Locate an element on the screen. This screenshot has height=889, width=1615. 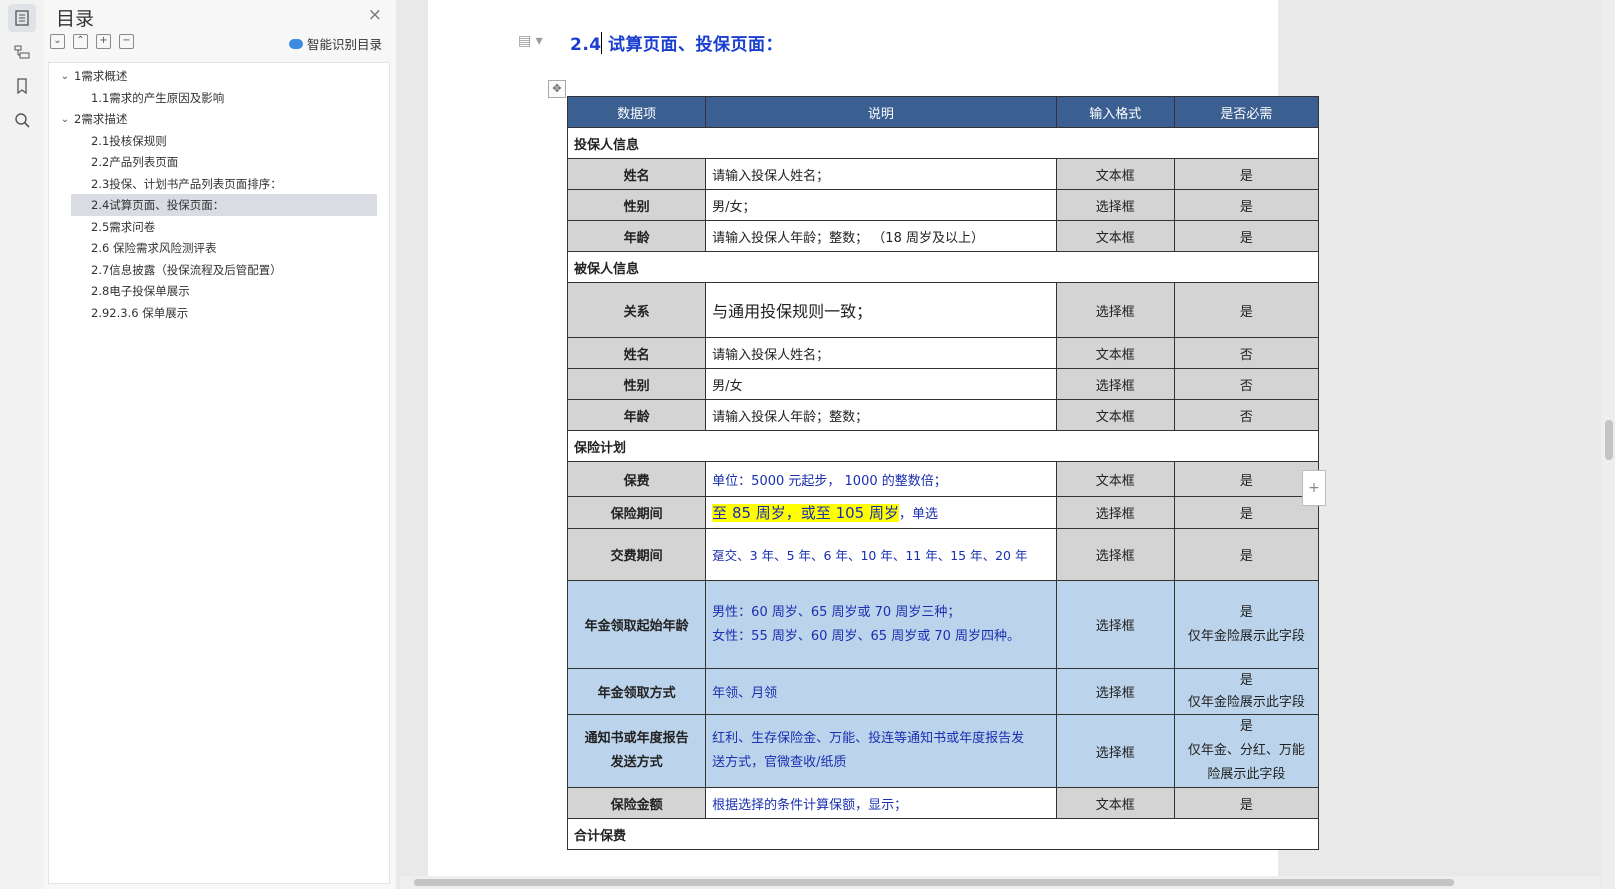
toc-icon is located at coordinates (22, 18).